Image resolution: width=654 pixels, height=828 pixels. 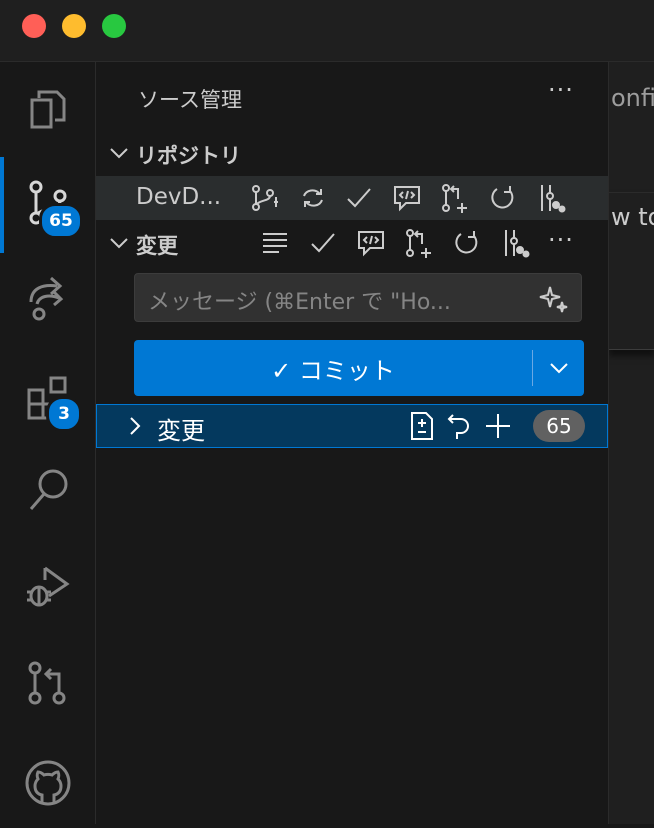 I want to click on editor-tab-title: onfi, so click(x=632, y=98).